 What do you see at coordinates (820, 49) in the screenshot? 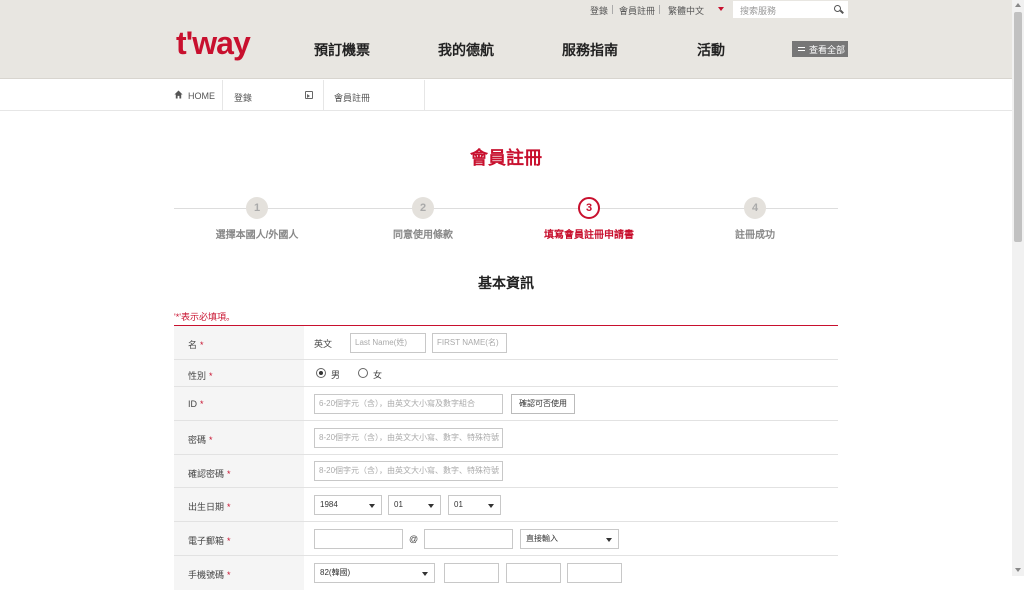
I see `view-all-button: 查看全部` at bounding box center [820, 49].